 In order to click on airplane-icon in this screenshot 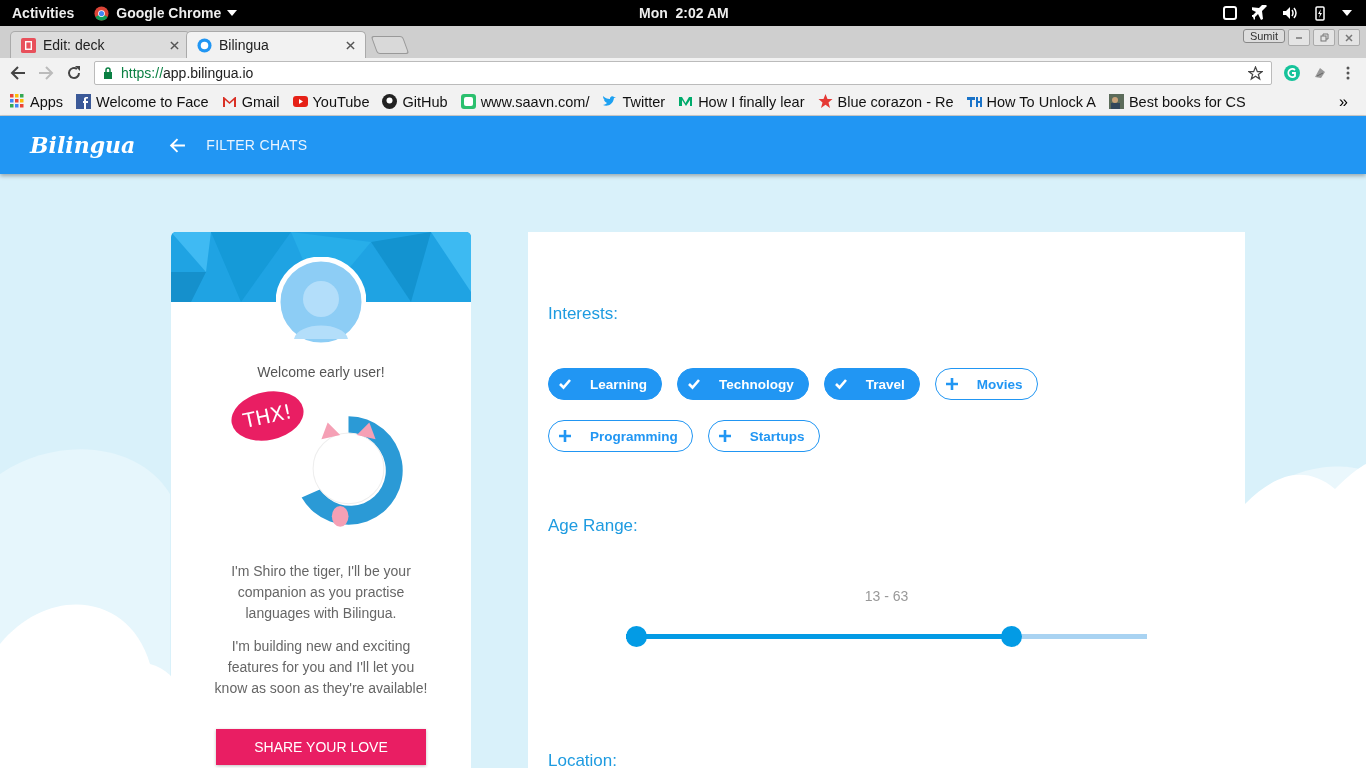, I will do `click(1260, 13)`.